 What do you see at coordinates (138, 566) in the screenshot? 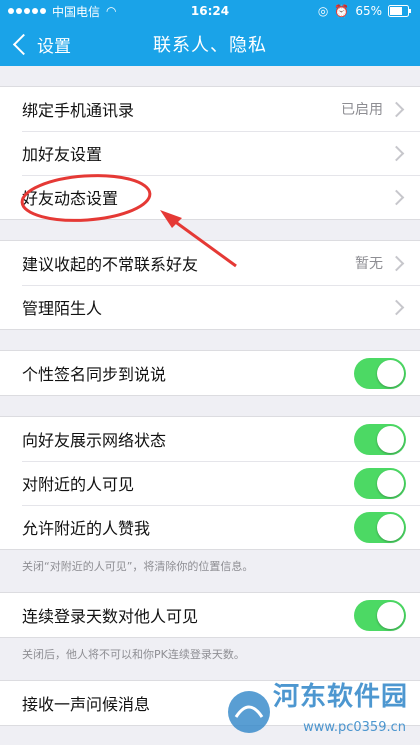
I see `nearby-note: 关闭“对附近的人可见”，将清除你的位置信息。` at bounding box center [138, 566].